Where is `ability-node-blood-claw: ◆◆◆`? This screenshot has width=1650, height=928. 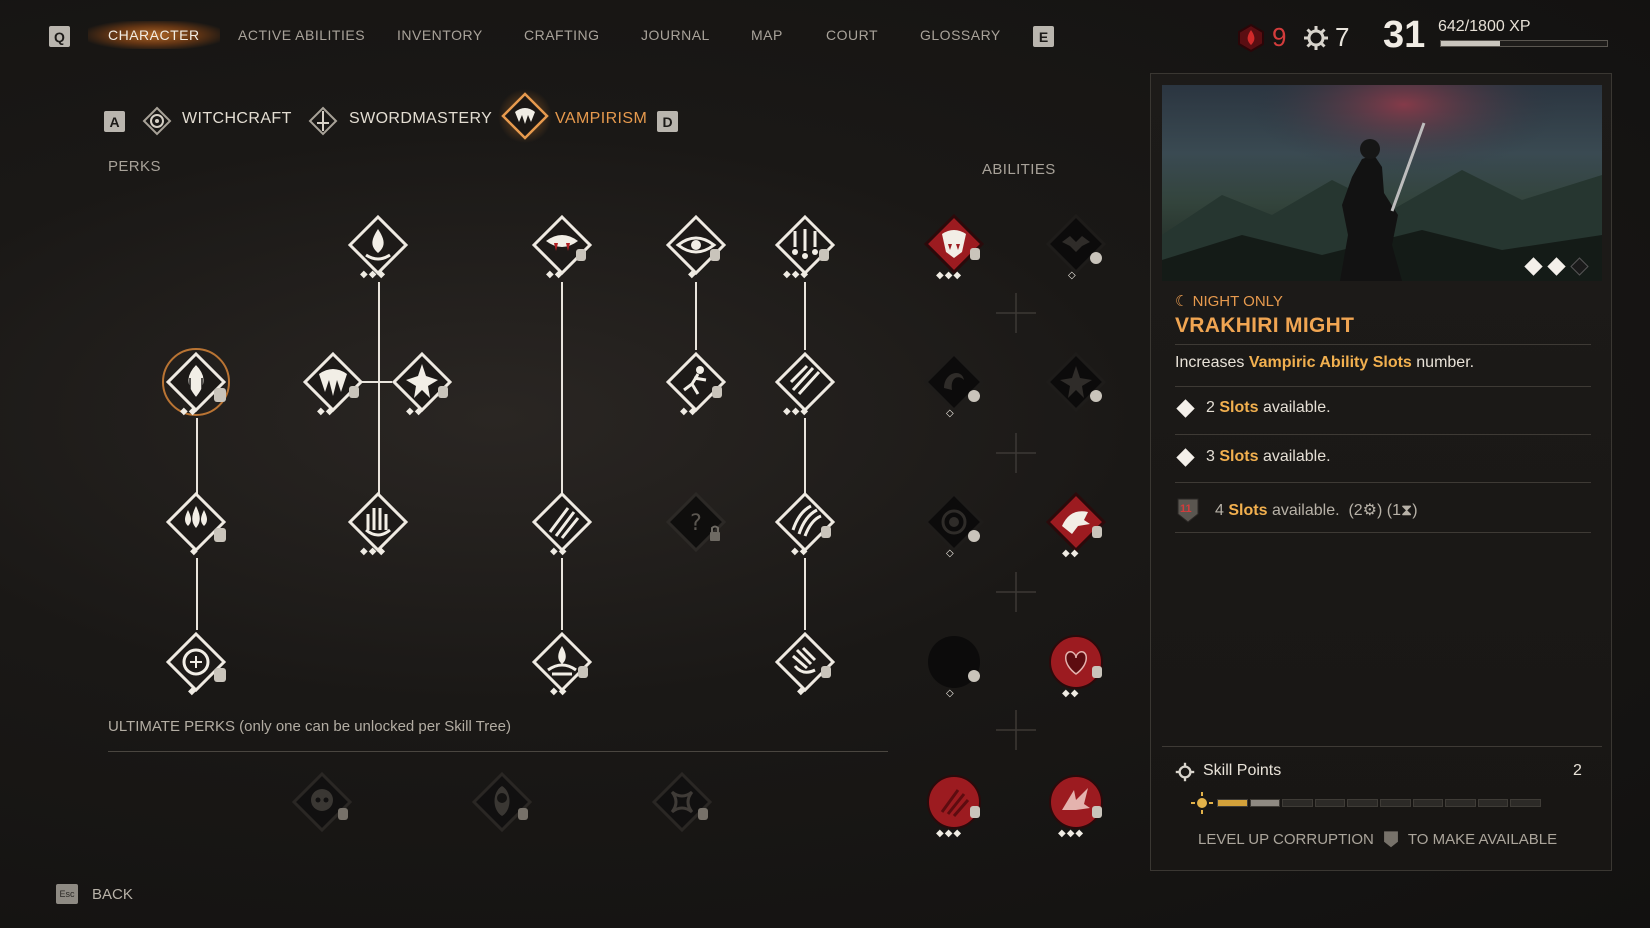 ability-node-blood-claw: ◆◆◆ is located at coordinates (954, 804).